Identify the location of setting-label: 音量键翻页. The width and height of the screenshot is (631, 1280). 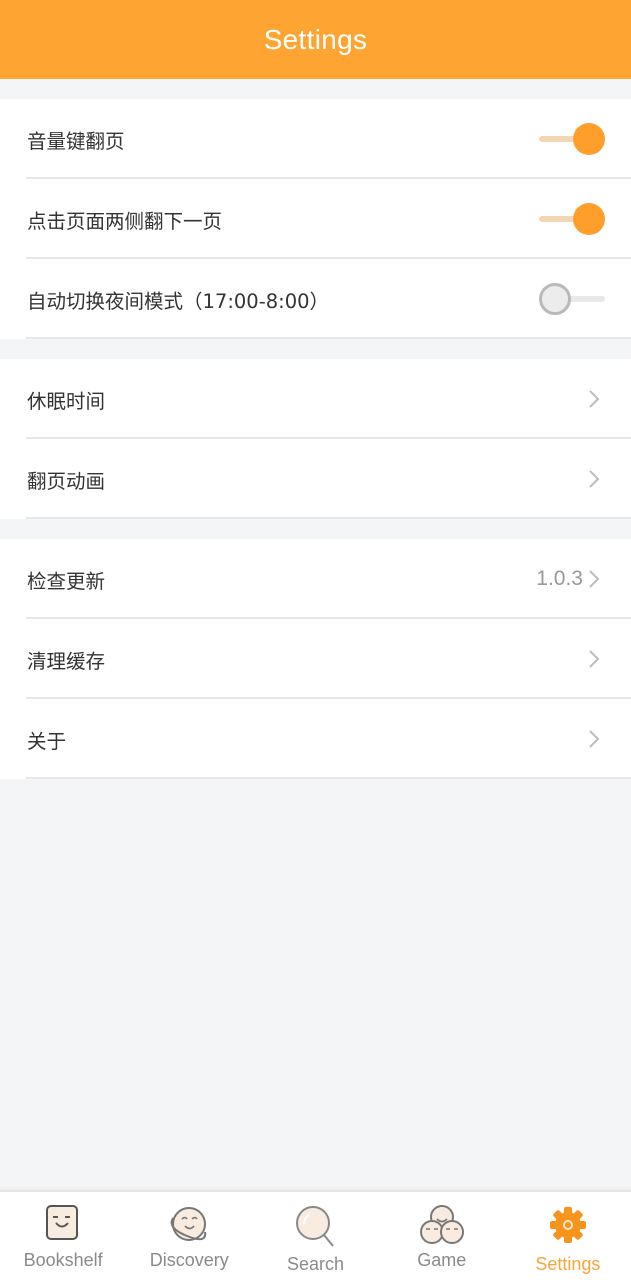
(76, 141).